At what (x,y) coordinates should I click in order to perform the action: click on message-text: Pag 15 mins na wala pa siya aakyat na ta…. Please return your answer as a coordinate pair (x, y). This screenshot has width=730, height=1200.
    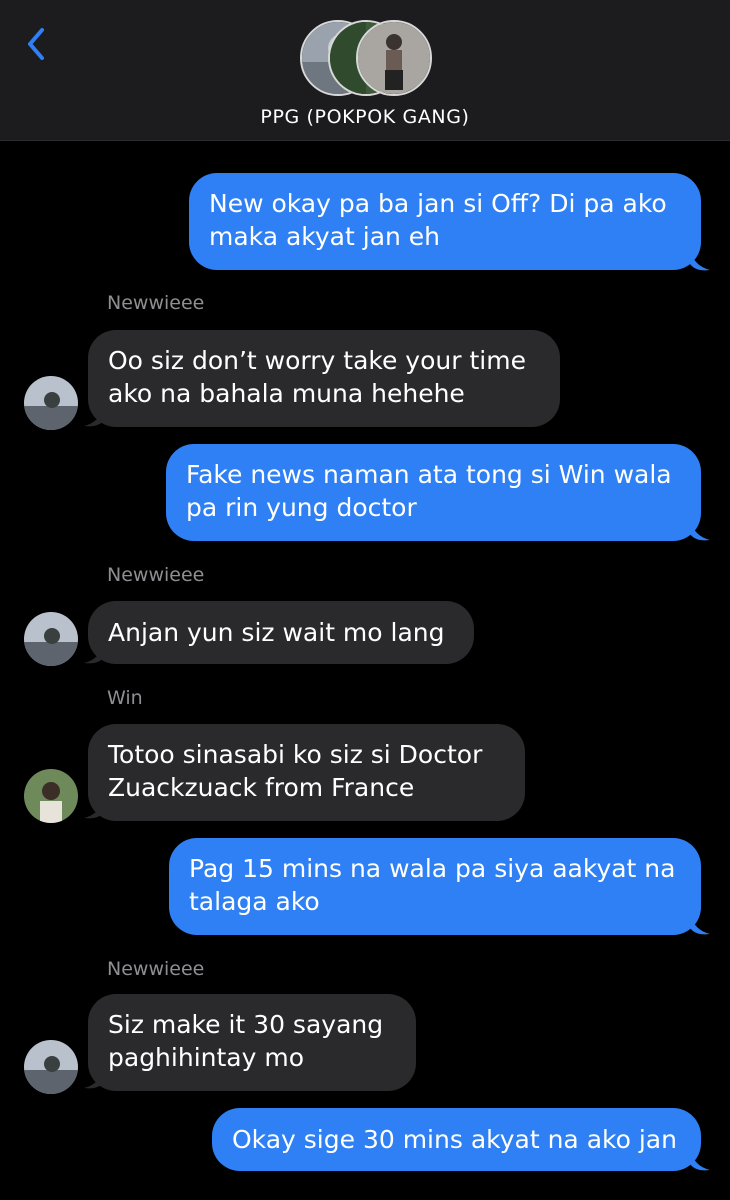
    Looking at the image, I should click on (432, 885).